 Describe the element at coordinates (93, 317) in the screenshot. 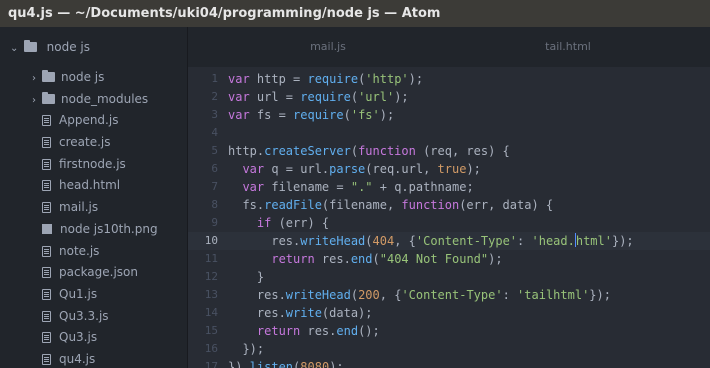

I see `tree-file: Qu3.3.js` at that location.